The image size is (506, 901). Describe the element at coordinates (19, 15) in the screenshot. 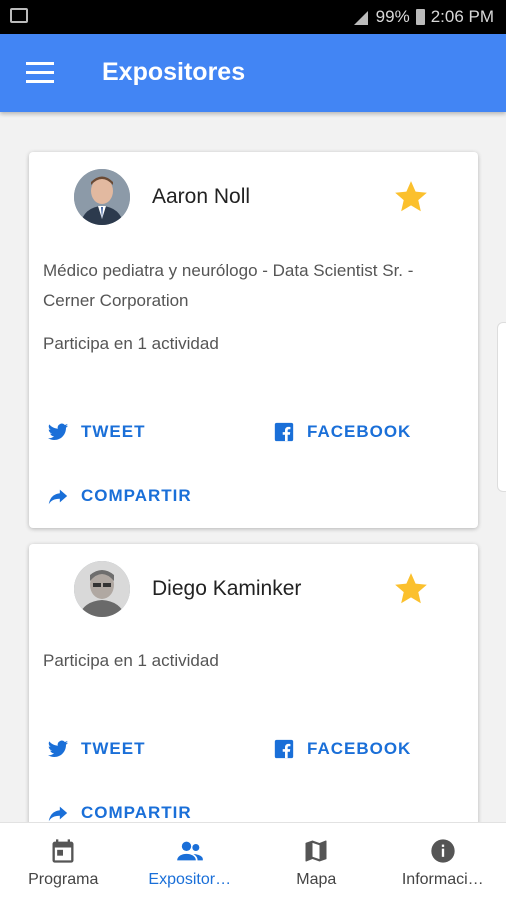

I see `gallery-notification-icon` at that location.